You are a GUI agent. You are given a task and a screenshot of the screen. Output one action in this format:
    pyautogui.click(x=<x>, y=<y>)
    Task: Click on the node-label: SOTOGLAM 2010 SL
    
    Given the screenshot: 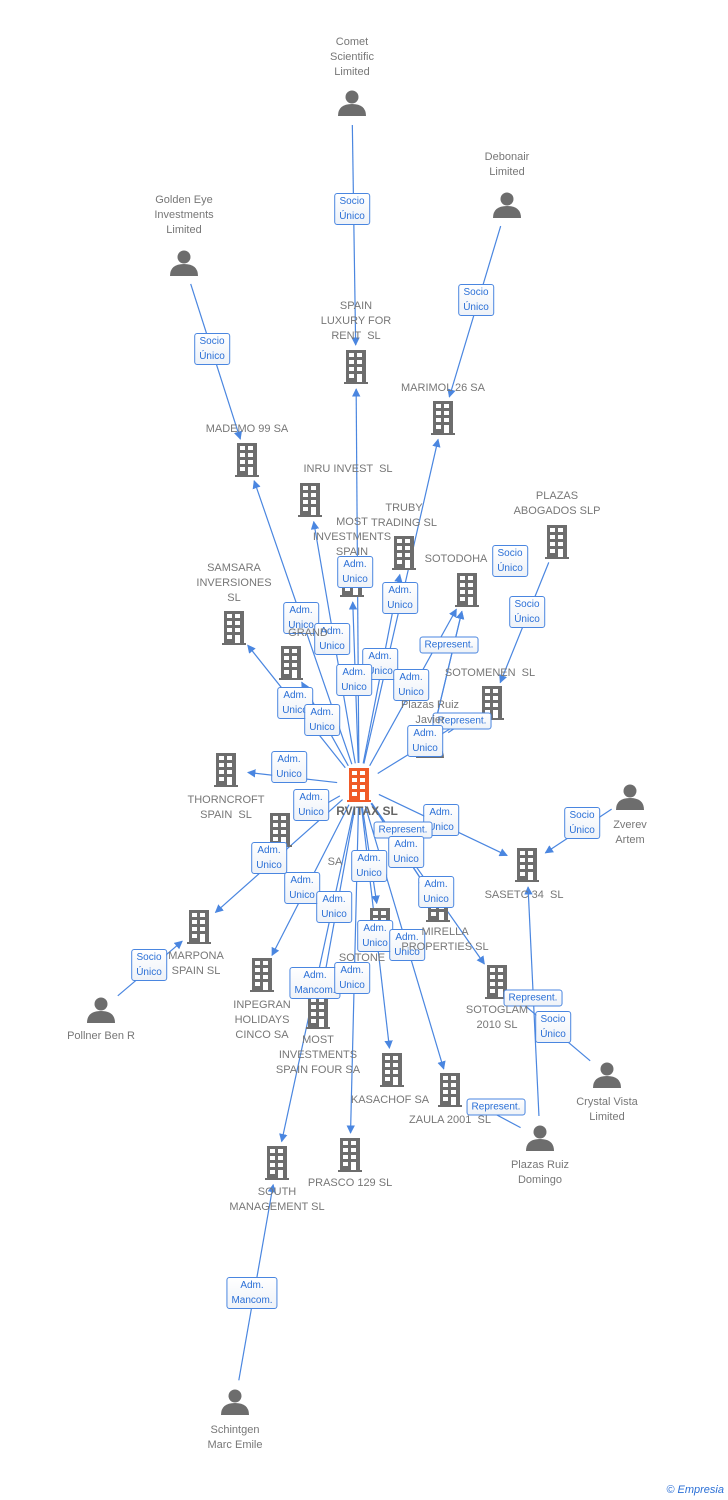 What is the action you would take?
    pyautogui.click(x=497, y=1018)
    